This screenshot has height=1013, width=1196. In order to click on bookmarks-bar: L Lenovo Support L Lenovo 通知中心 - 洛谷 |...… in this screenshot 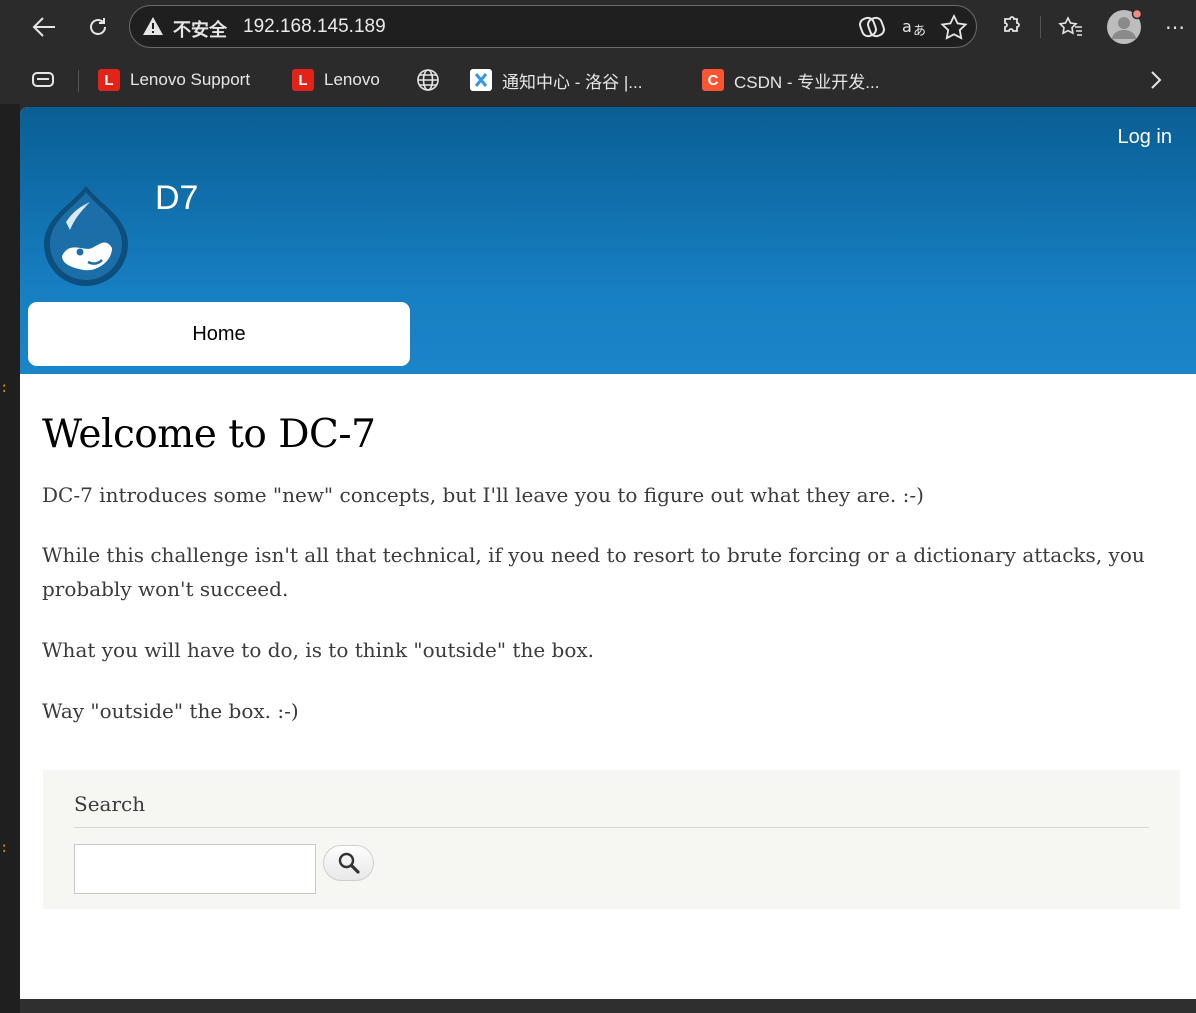, I will do `click(598, 80)`.